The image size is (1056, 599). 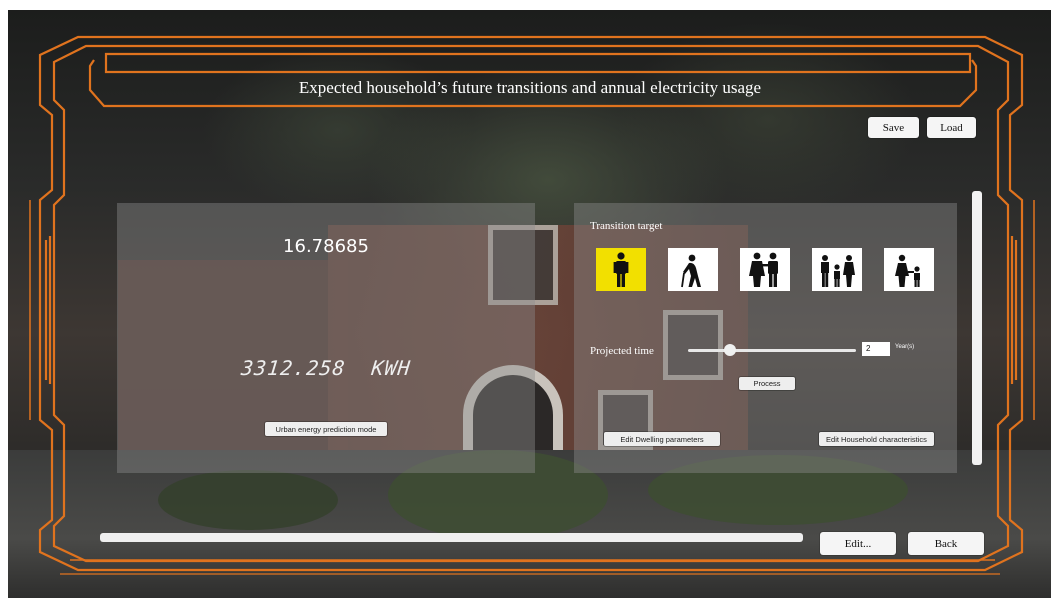 What do you see at coordinates (905, 347) in the screenshot?
I see `years-unit-label: Year(s)` at bounding box center [905, 347].